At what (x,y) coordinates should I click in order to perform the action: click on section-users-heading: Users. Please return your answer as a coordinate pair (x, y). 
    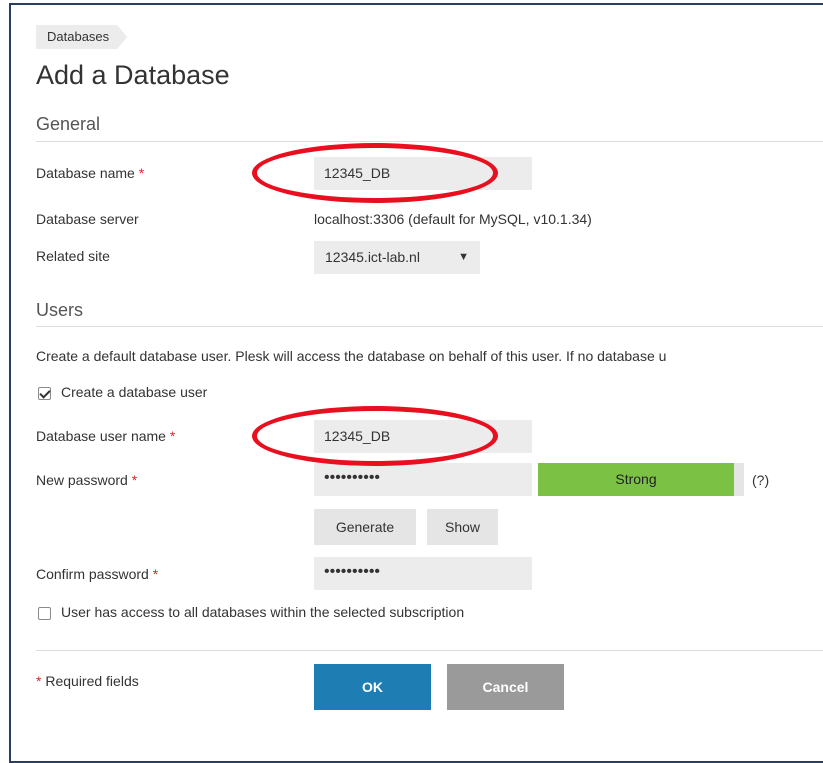
    Looking at the image, I should click on (60, 310).